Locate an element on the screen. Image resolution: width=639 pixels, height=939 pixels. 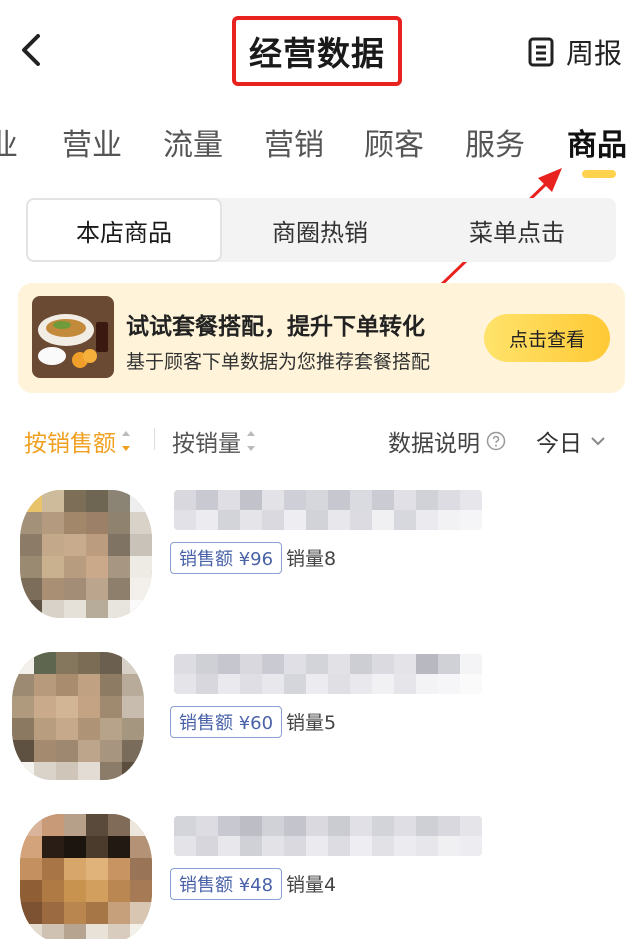
sort-bar: 按销售额 按销量 数据说明 今日 is located at coordinates (319, 440).